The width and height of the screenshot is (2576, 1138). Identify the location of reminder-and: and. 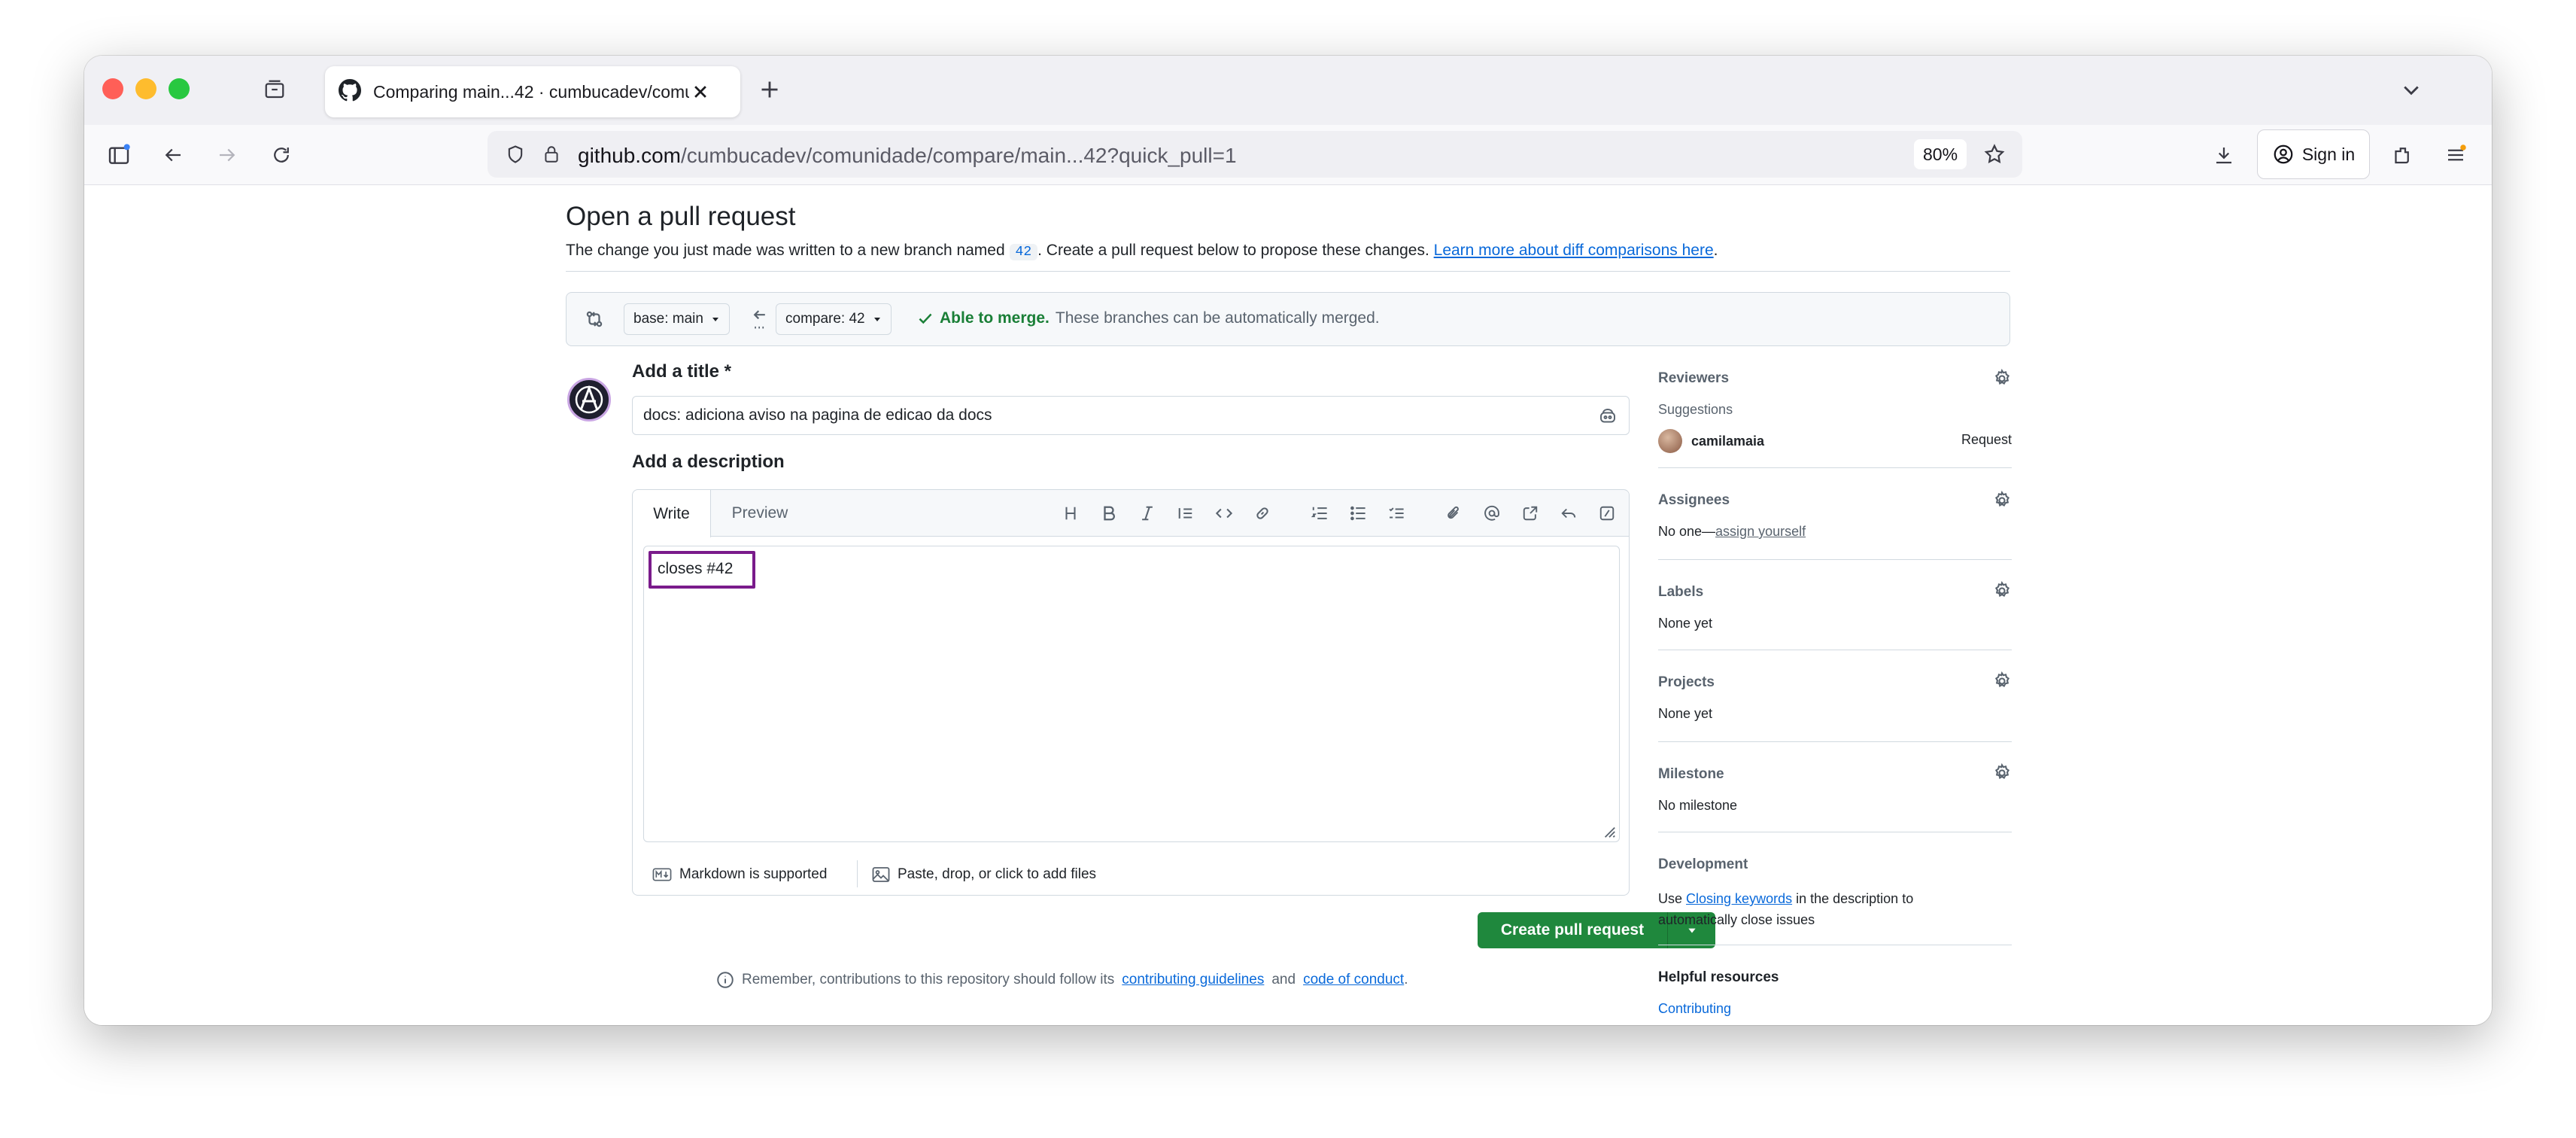
(1284, 979).